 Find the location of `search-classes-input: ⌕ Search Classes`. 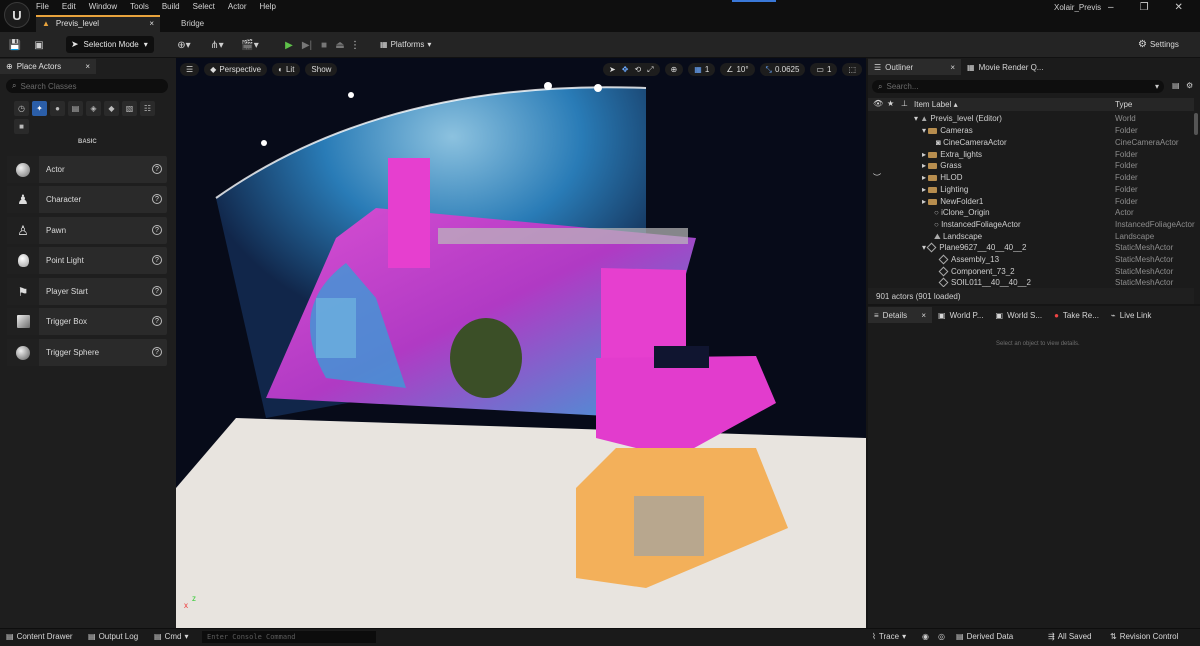

search-classes-input: ⌕ Search Classes is located at coordinates (87, 86).